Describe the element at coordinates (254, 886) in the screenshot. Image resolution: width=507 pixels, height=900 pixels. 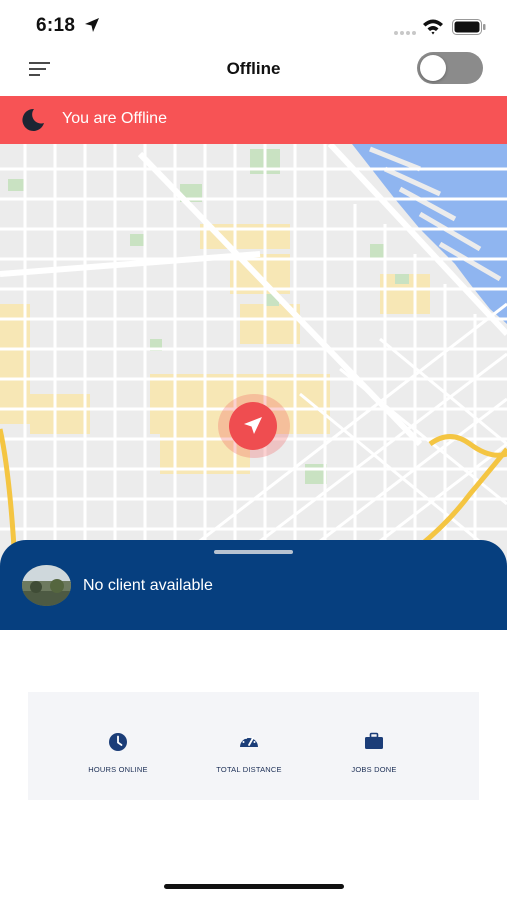
I see `home-indicator` at that location.